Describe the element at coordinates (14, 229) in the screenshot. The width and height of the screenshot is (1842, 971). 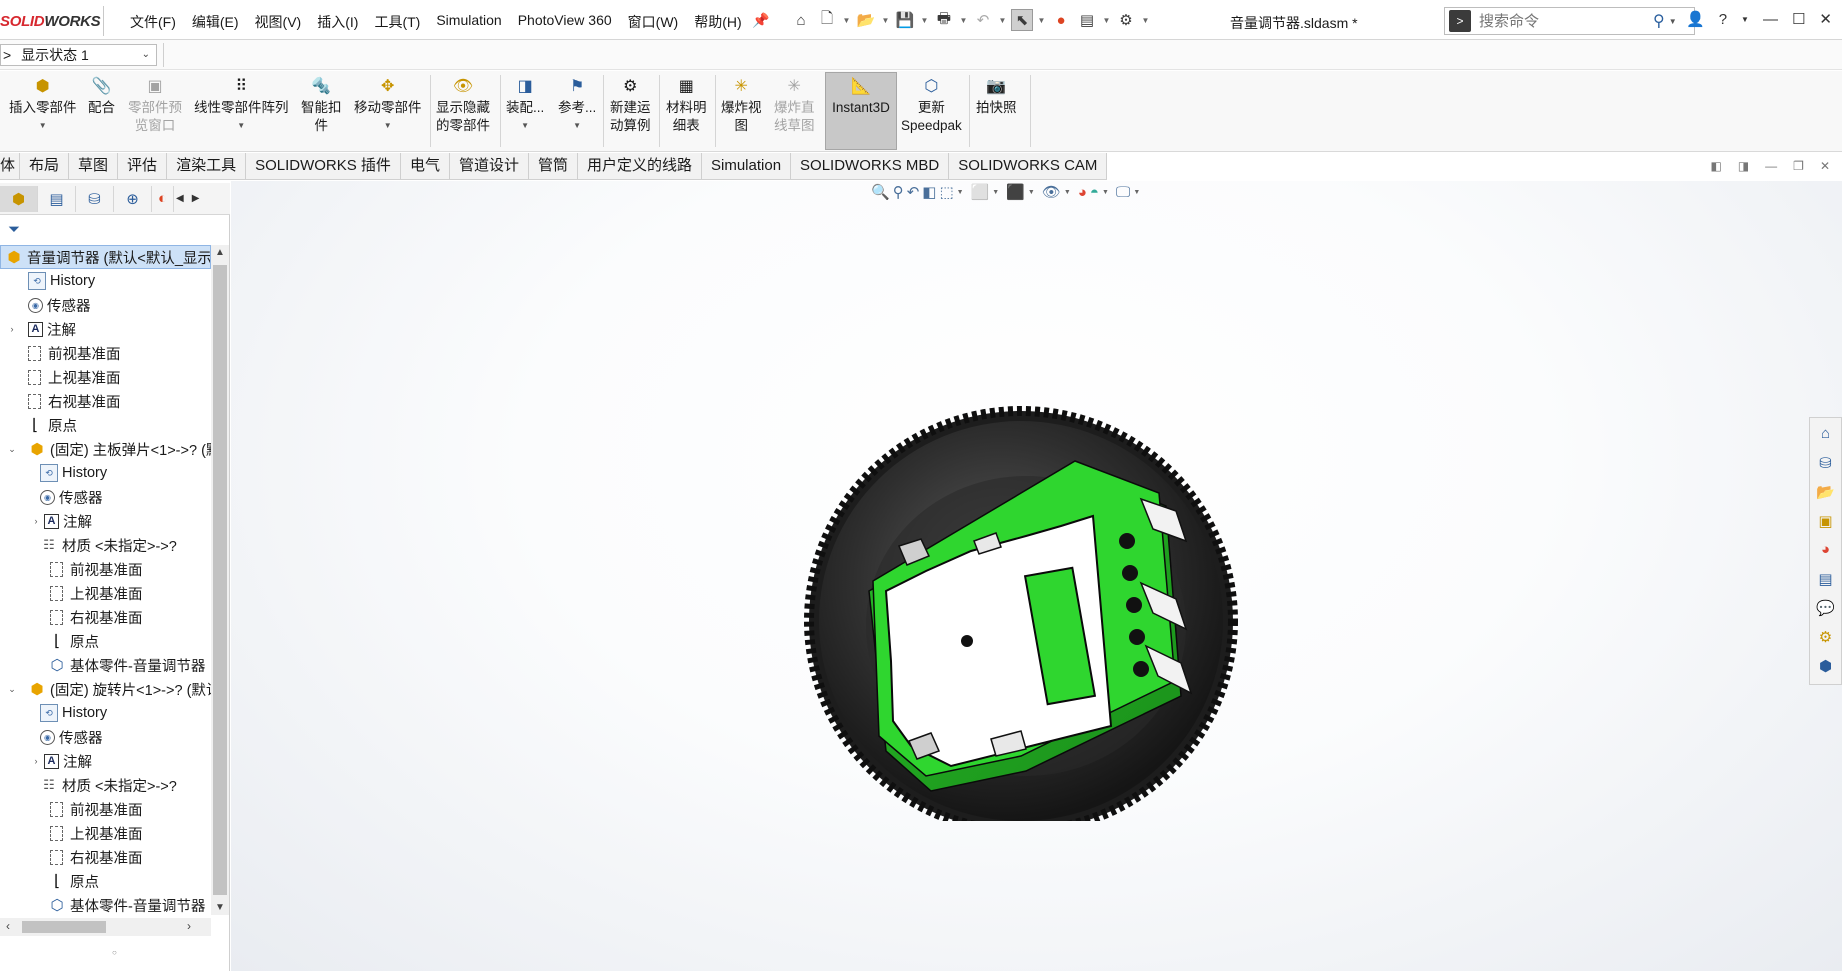
I see `filter-icon: ⏷` at that location.